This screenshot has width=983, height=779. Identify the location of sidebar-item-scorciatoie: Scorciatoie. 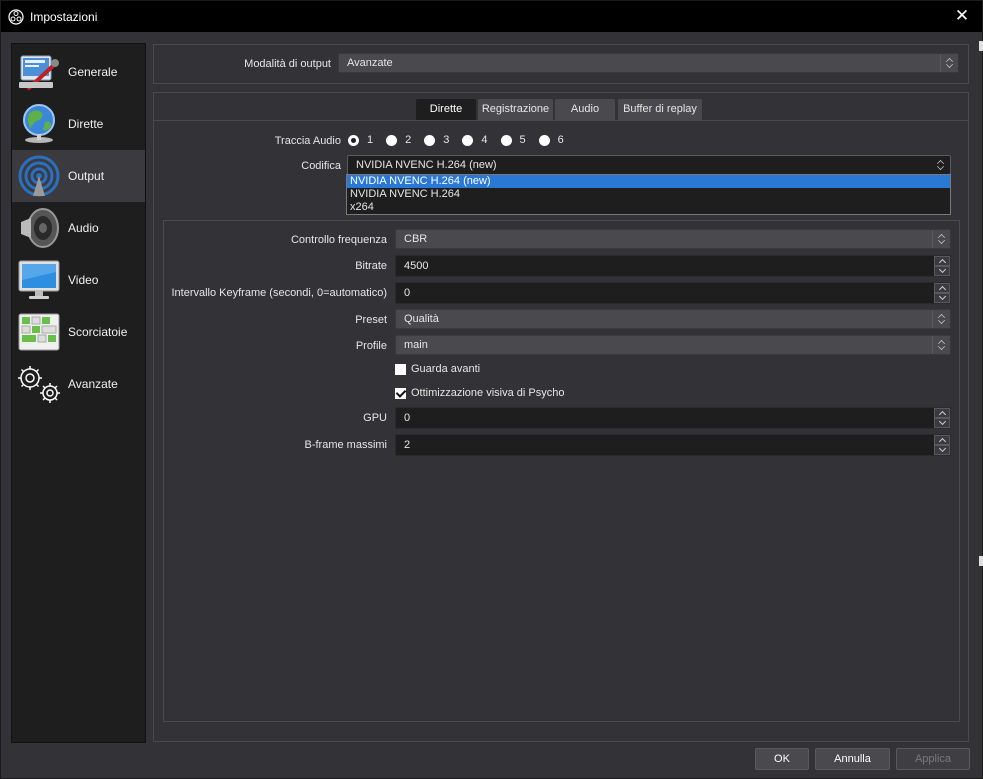
(78, 332).